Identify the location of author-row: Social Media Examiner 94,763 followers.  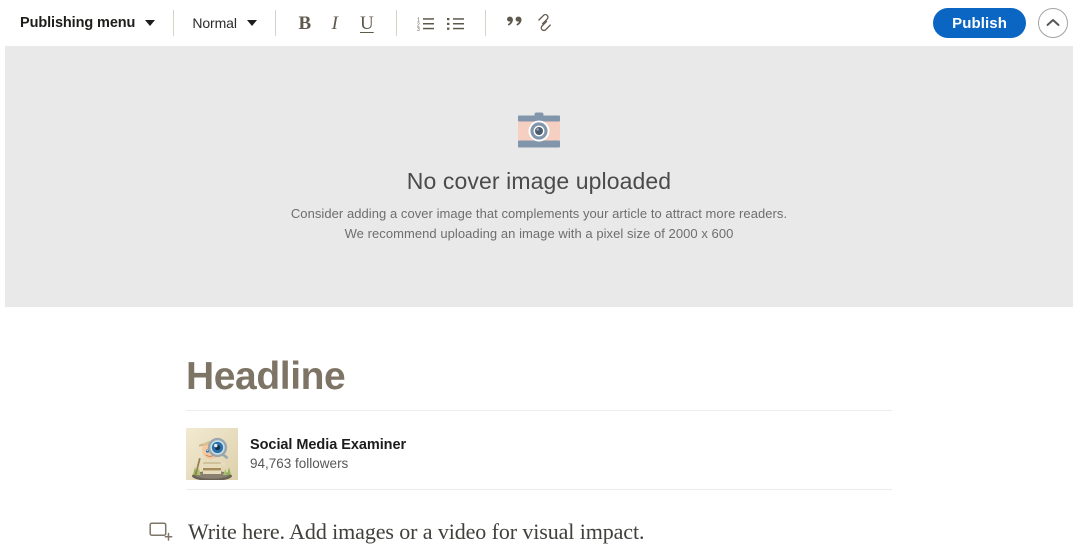
(296, 454).